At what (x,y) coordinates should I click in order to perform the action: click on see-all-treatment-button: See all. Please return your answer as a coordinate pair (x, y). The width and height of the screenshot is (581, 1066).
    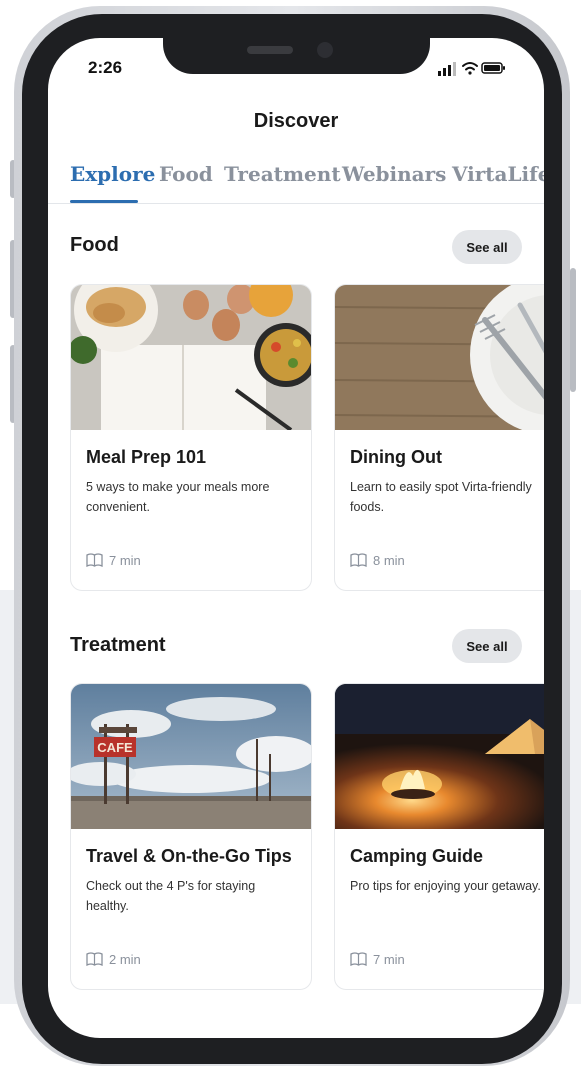
    Looking at the image, I should click on (487, 646).